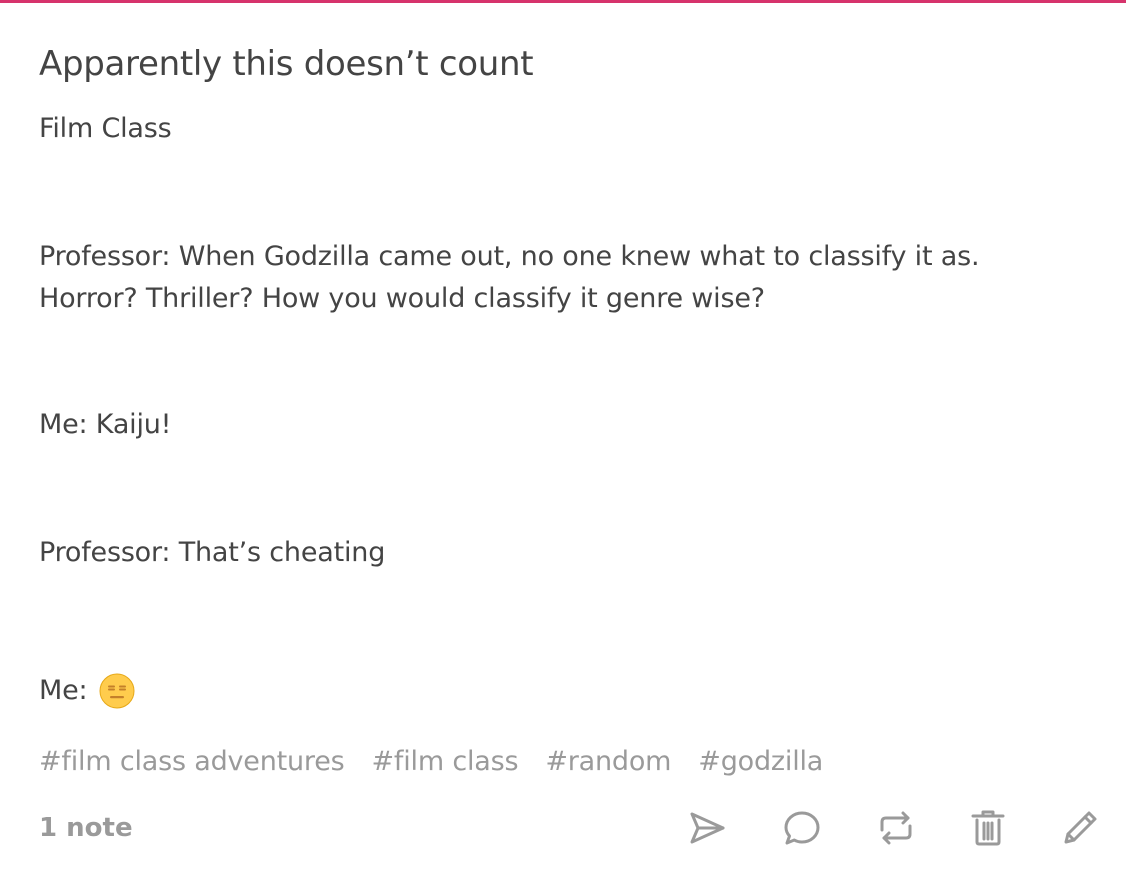  I want to click on post-paragraph: Me:, so click(87, 691).